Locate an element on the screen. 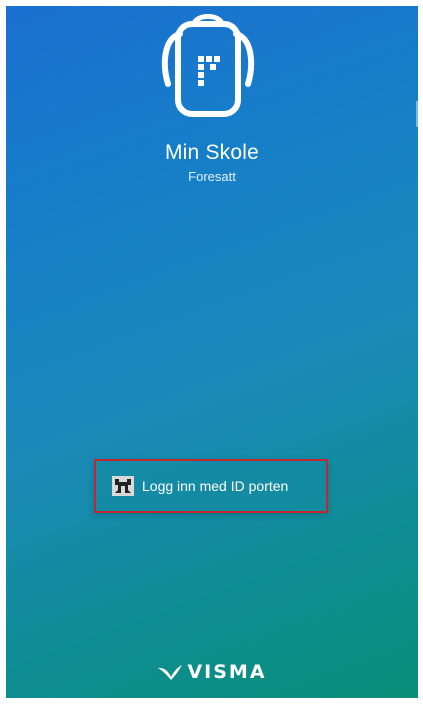 This screenshot has width=423, height=704. scroll-indicator is located at coordinates (417, 114).